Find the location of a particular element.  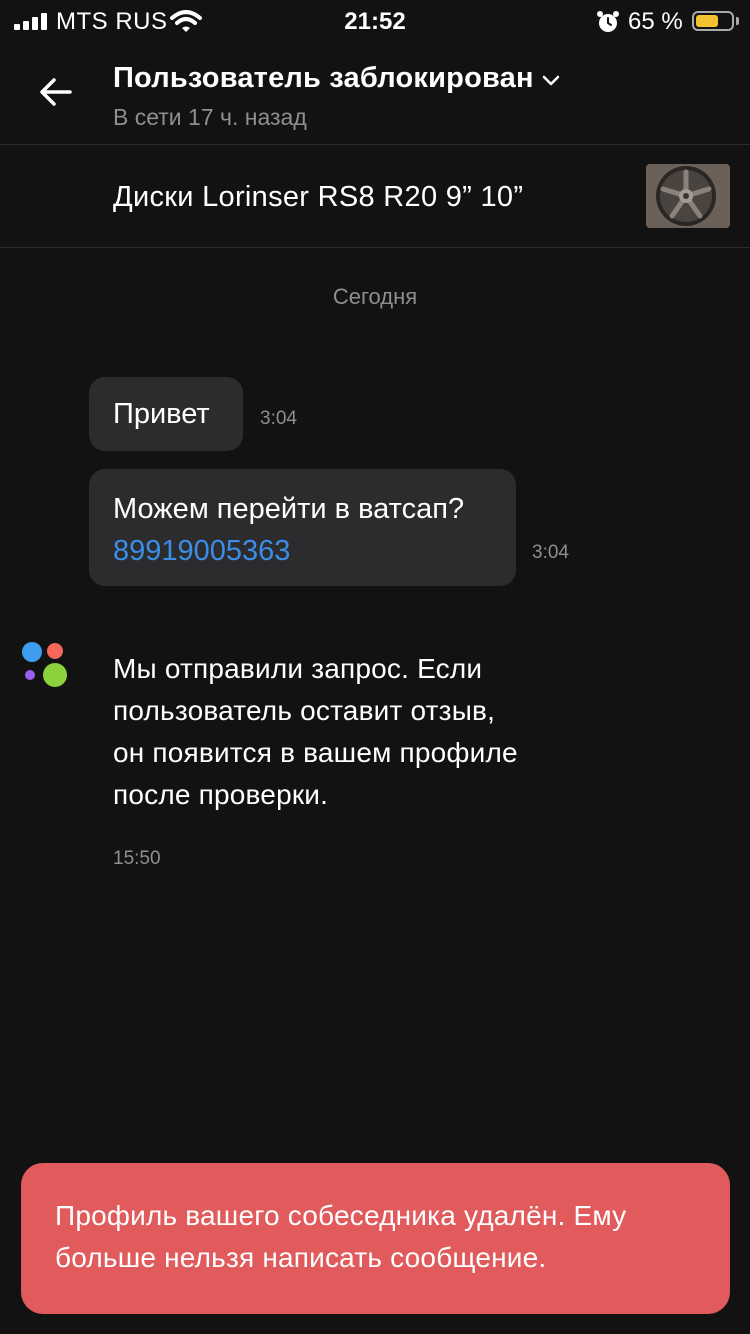

message-text: Можем перейти в ватсап? is located at coordinates (289, 509).